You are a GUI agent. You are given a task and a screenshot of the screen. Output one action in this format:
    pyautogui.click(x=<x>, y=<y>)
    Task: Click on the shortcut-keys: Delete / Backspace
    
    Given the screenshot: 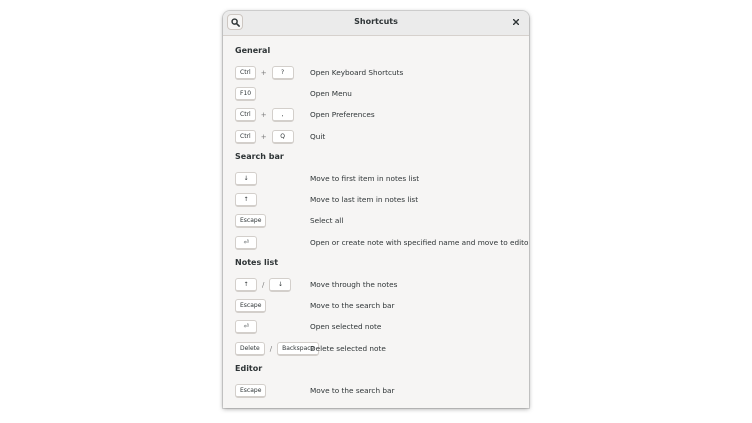 What is the action you would take?
    pyautogui.click(x=277, y=349)
    